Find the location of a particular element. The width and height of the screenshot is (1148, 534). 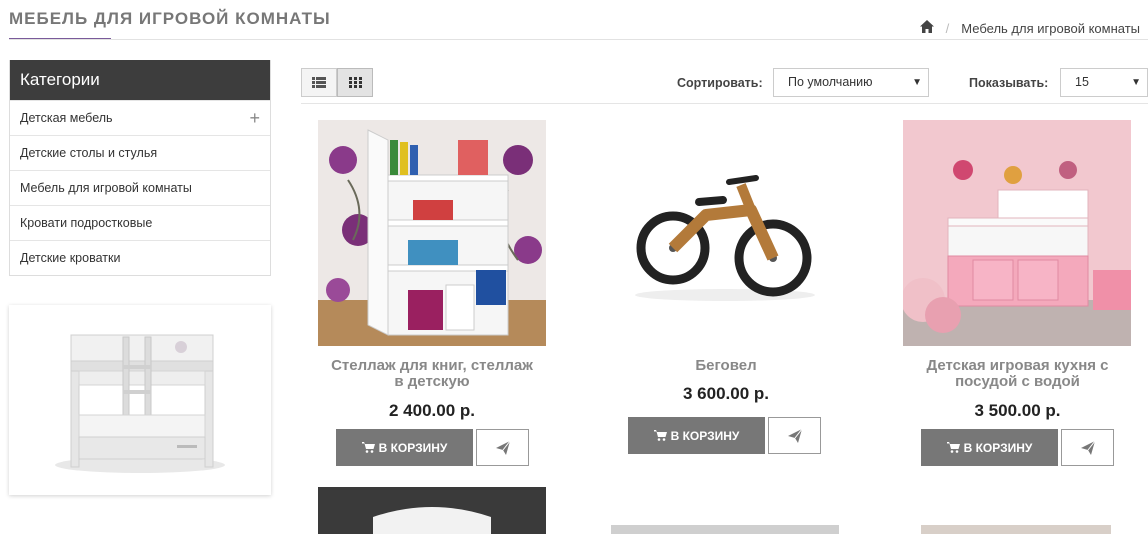

show-select: 15 ▼ is located at coordinates (1104, 82).